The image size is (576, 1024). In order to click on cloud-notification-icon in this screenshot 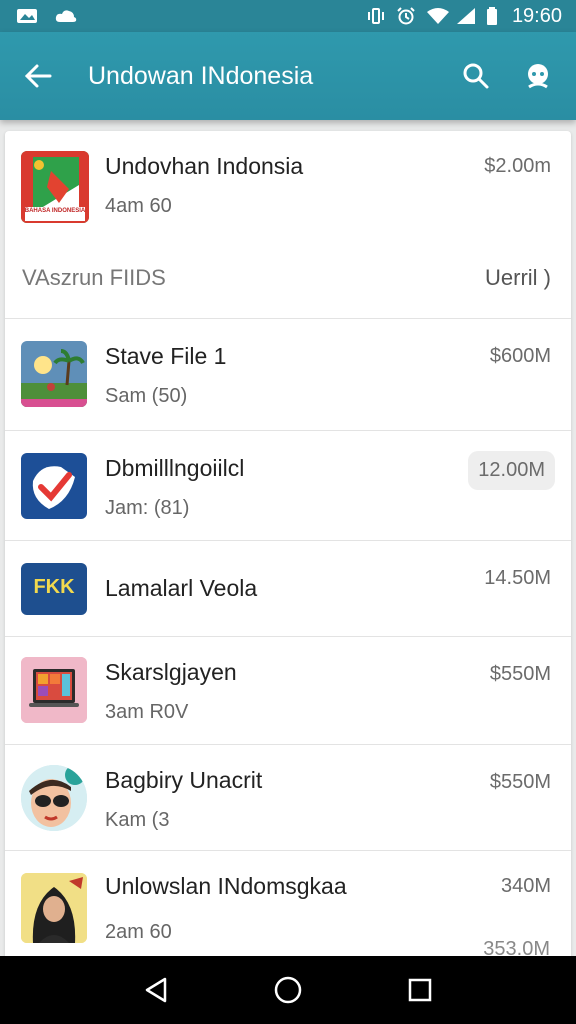, I will do `click(65, 16)`.